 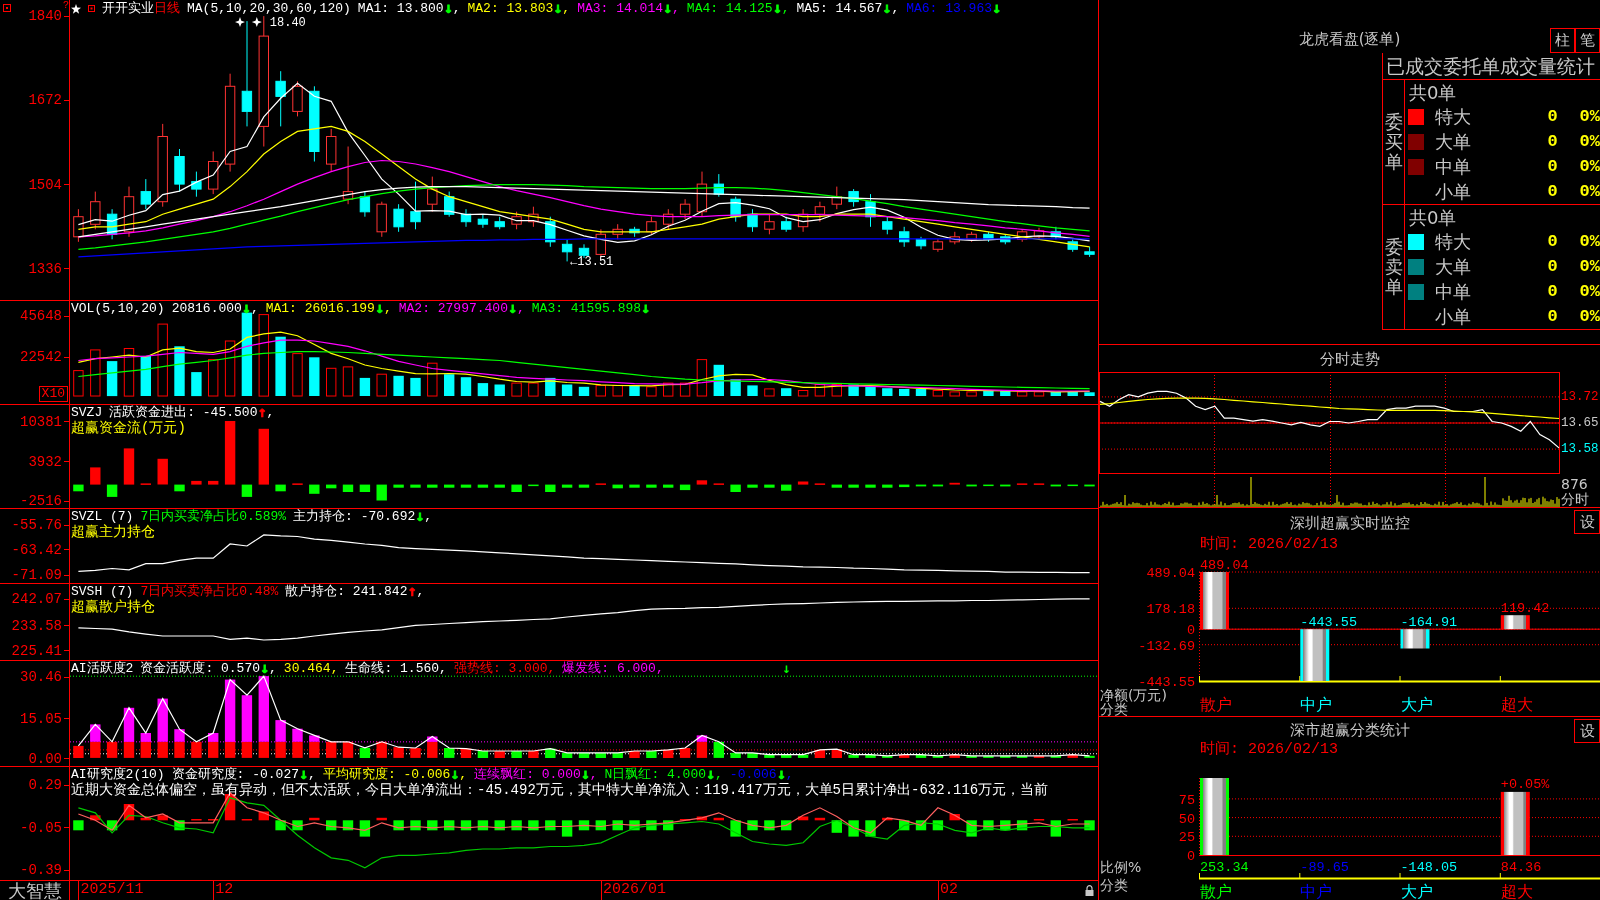 What do you see at coordinates (510, 8) in the screenshot?
I see `indicator-value: MA2: 13.803` at bounding box center [510, 8].